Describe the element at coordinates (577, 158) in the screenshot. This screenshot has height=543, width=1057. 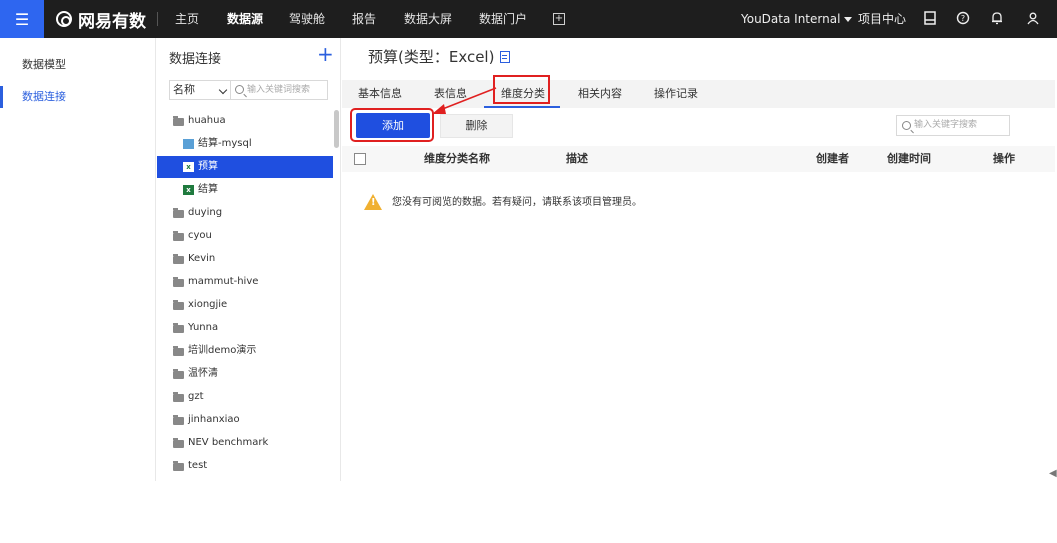
I see `column-header-description: 描述` at that location.